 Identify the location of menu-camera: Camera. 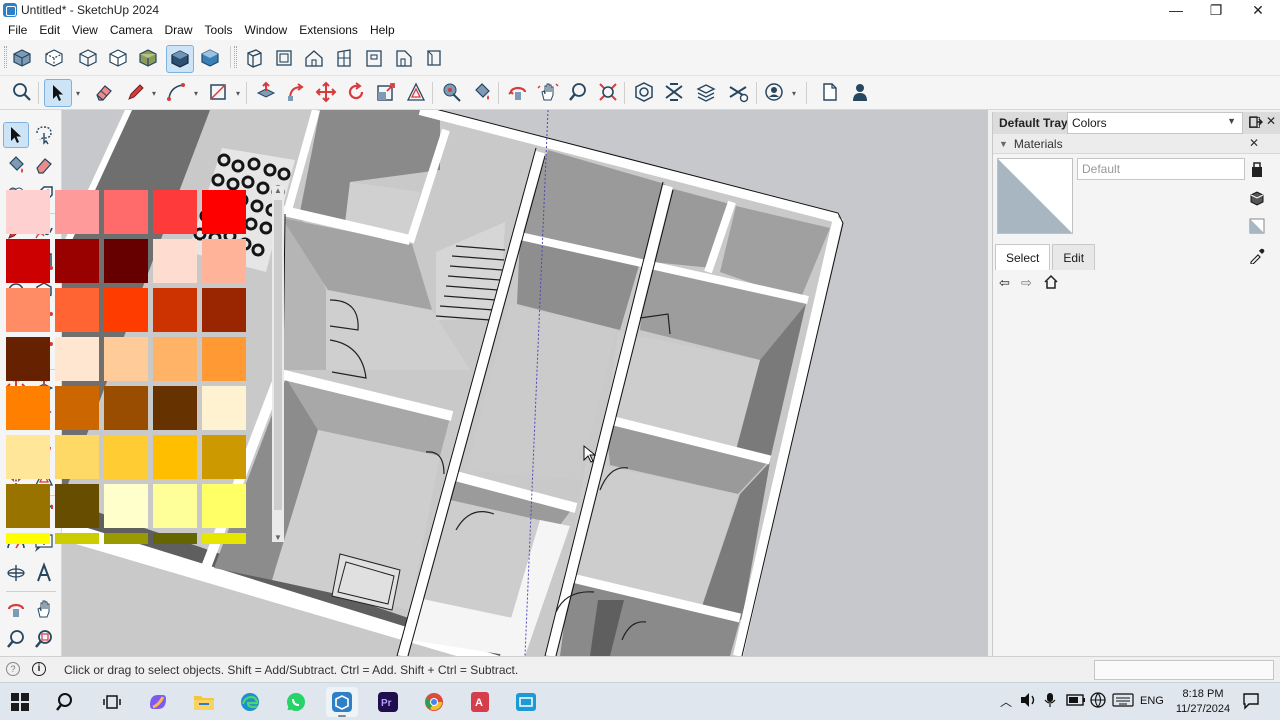
(131, 30).